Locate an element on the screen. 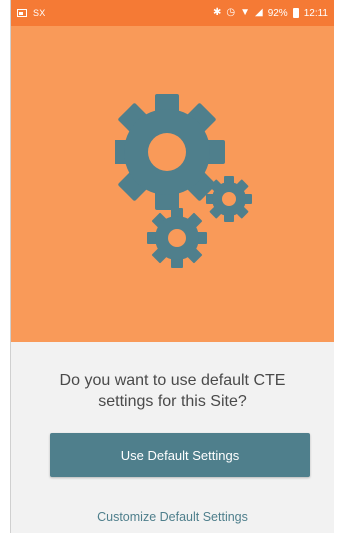 This screenshot has height=533, width=339. clock: 12:11 is located at coordinates (315, 13).